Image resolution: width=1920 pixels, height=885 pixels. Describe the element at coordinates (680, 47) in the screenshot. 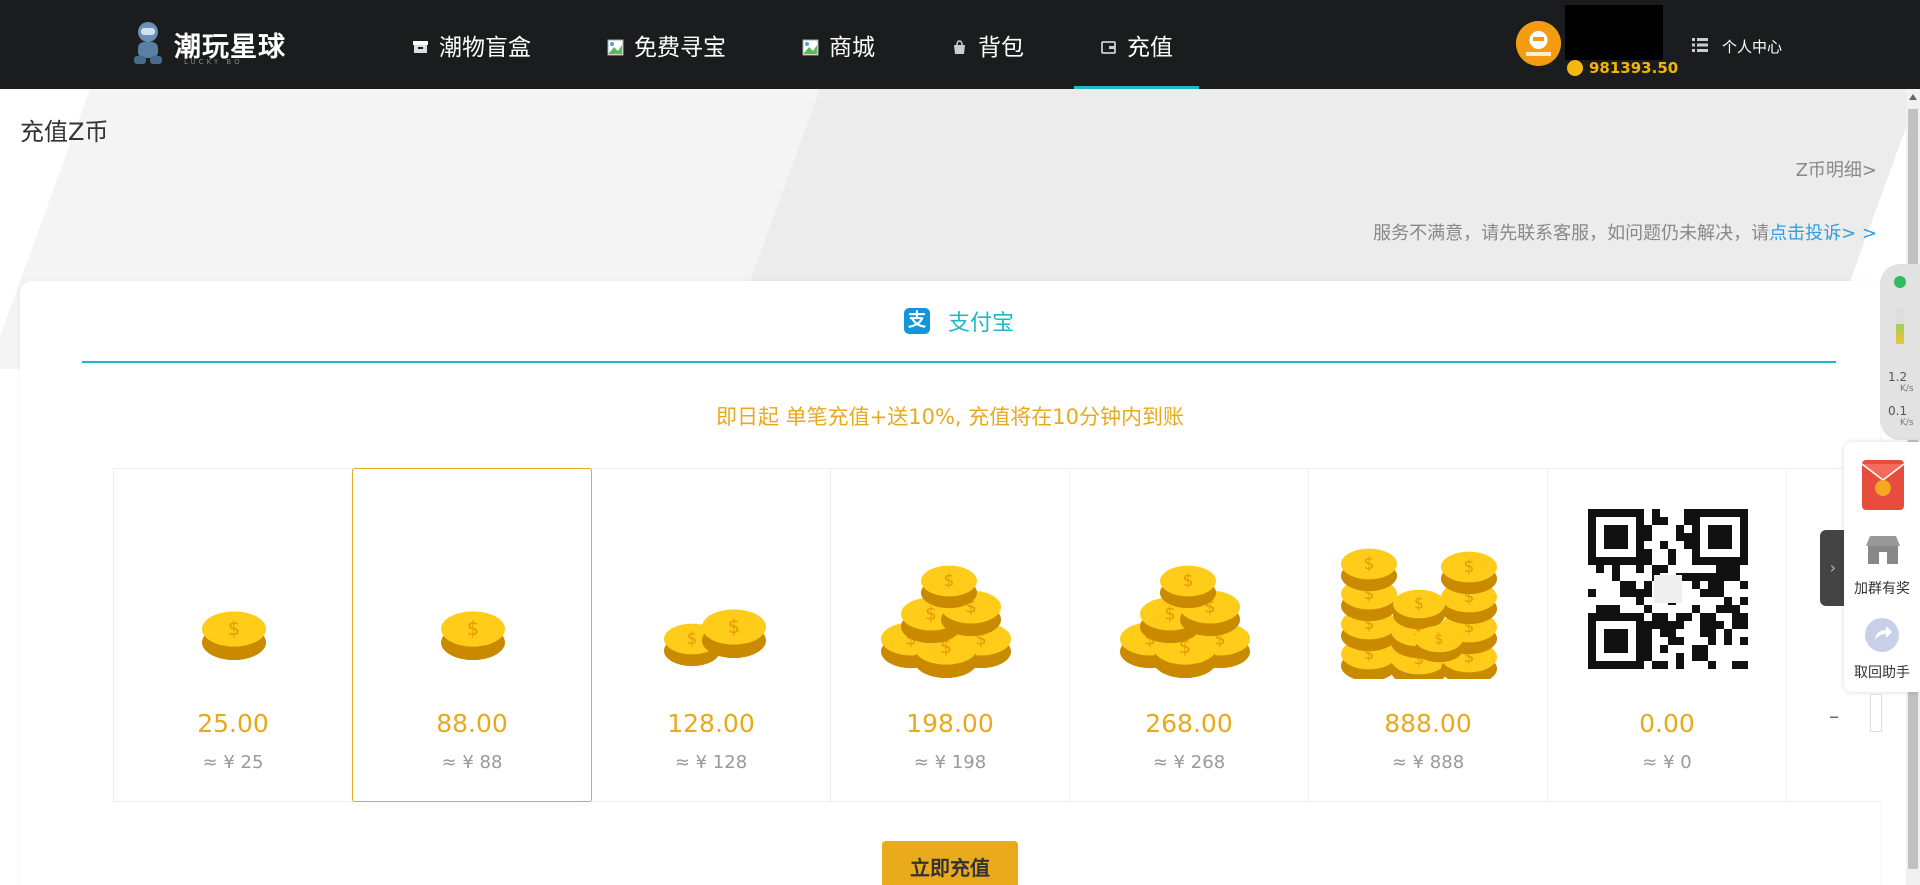

I see `nav-label: 免费寻宝` at that location.